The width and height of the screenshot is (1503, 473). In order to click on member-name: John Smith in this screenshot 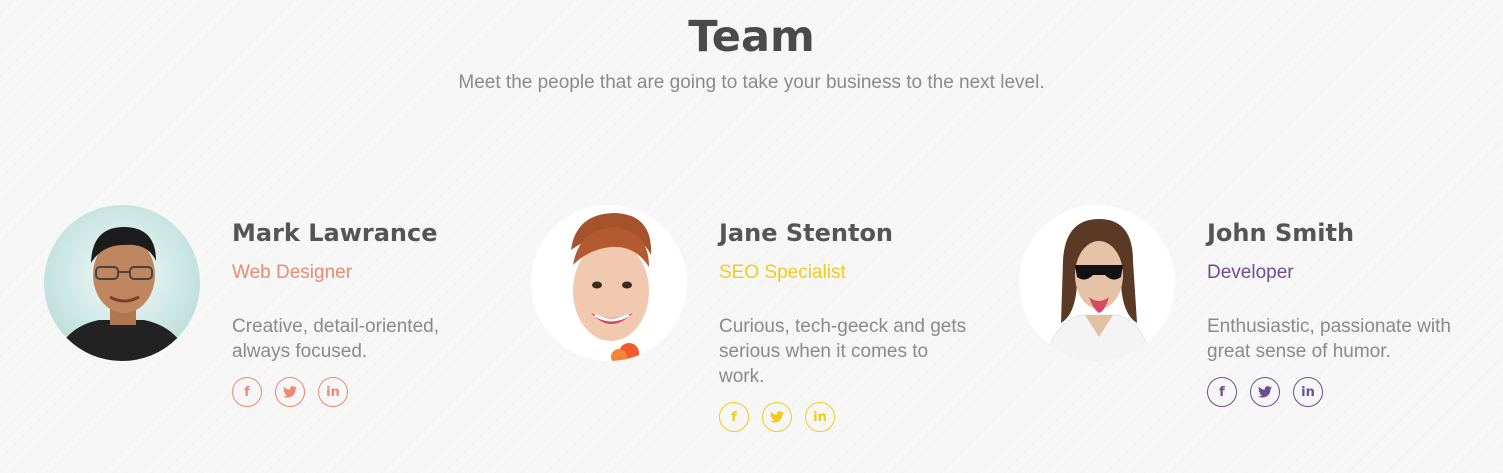, I will do `click(1281, 233)`.